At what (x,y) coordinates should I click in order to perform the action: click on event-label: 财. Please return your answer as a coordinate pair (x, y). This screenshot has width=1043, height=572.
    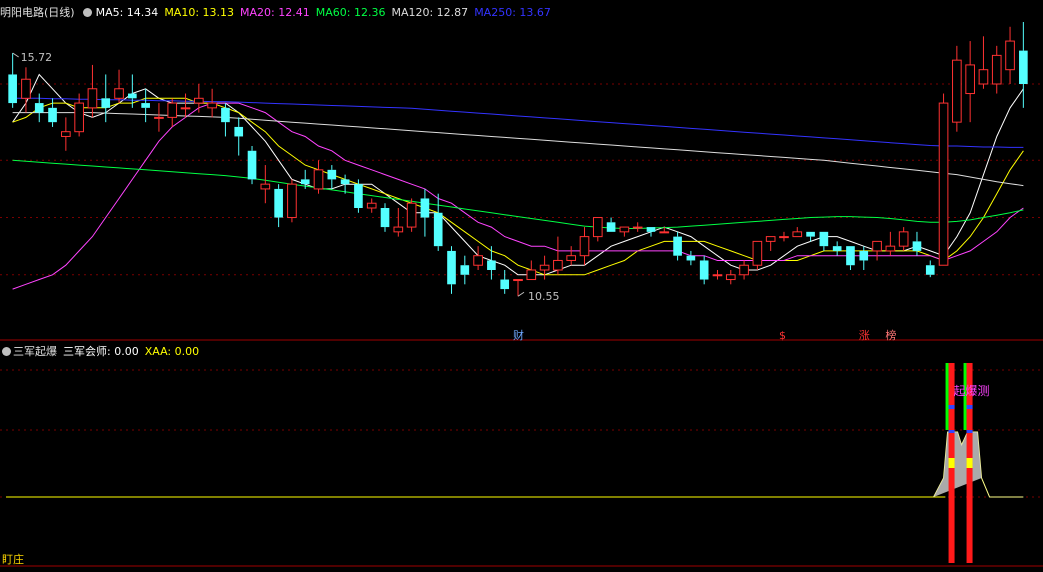
    Looking at the image, I should click on (518, 335).